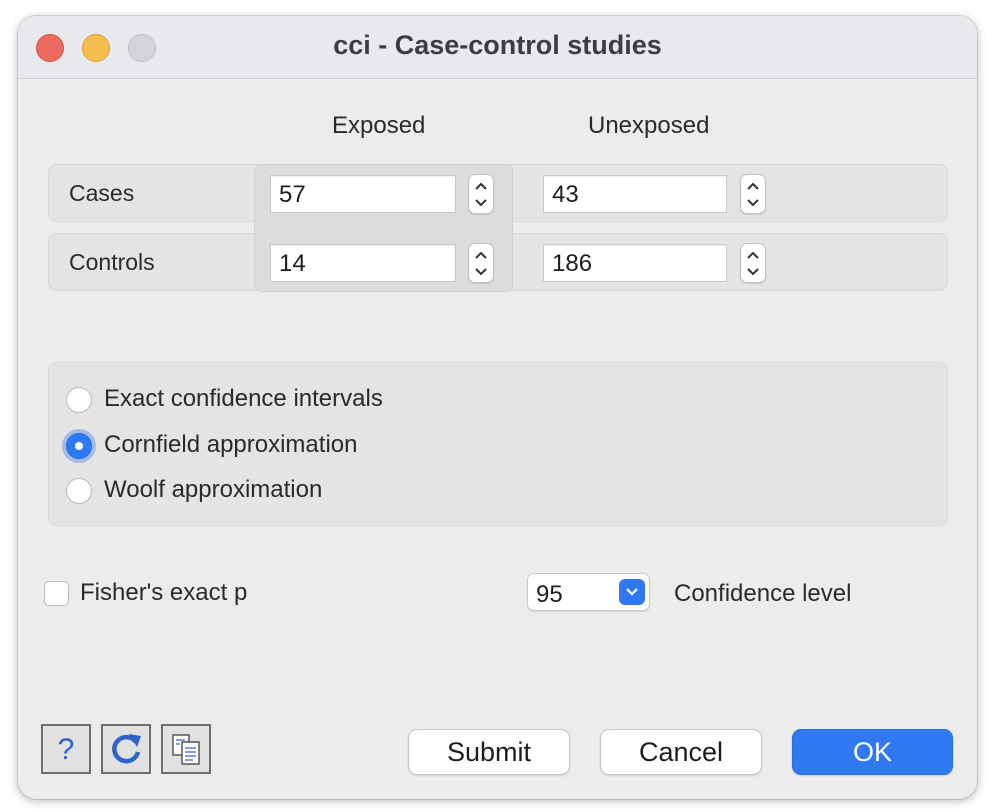 This screenshot has height=812, width=994. I want to click on fisher-label: Fisher's exact p, so click(163, 593).